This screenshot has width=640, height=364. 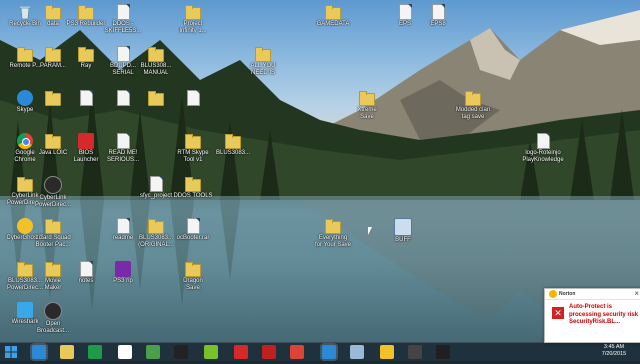 I want to click on desktop-icon: BLUS308... MANUAL, so click(x=156, y=61).